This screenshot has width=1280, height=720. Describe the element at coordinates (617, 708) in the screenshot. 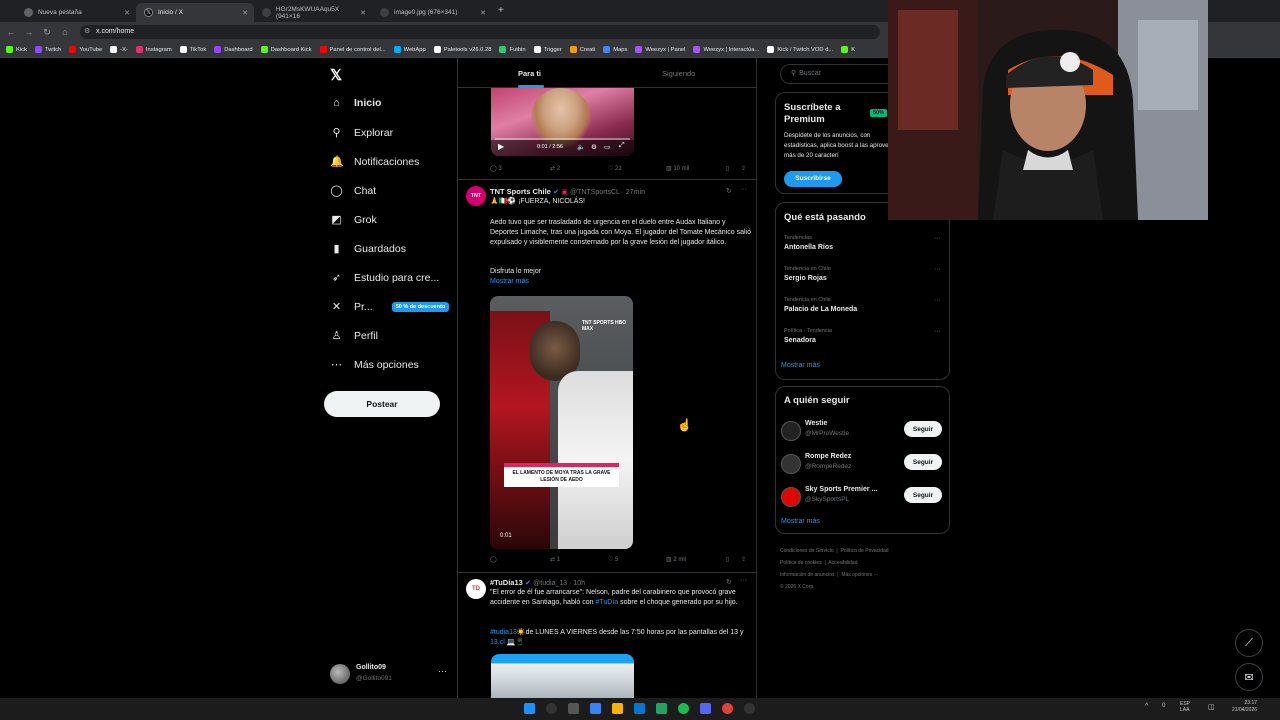

I see `folder-icon` at that location.